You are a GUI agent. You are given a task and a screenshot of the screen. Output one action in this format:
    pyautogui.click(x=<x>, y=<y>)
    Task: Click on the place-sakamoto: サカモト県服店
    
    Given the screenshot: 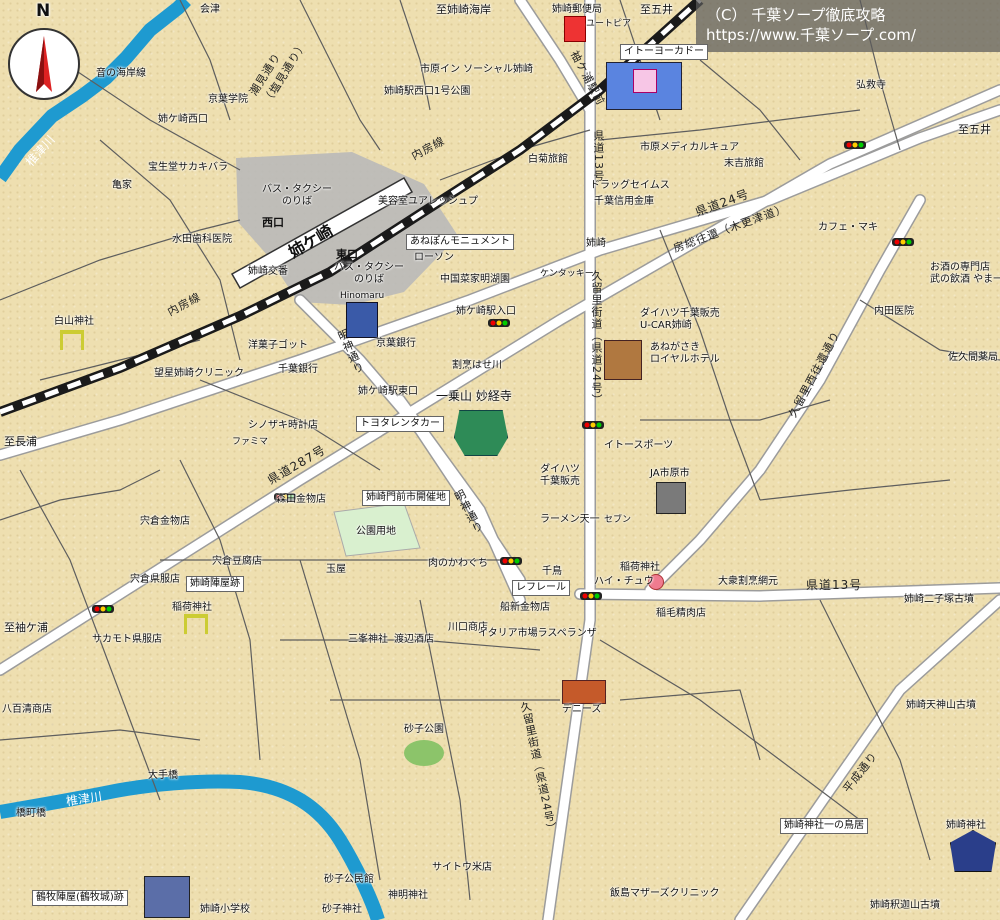 What is the action you would take?
    pyautogui.click(x=127, y=639)
    